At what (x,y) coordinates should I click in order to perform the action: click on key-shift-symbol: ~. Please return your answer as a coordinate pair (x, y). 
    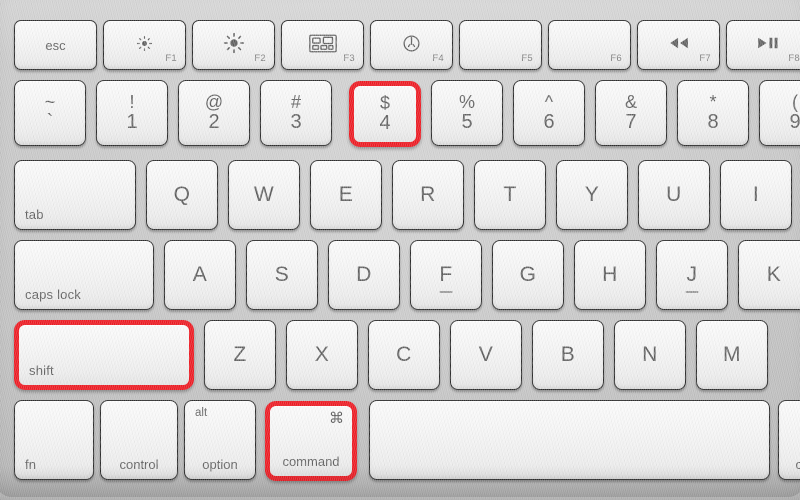
    Looking at the image, I should click on (50, 101).